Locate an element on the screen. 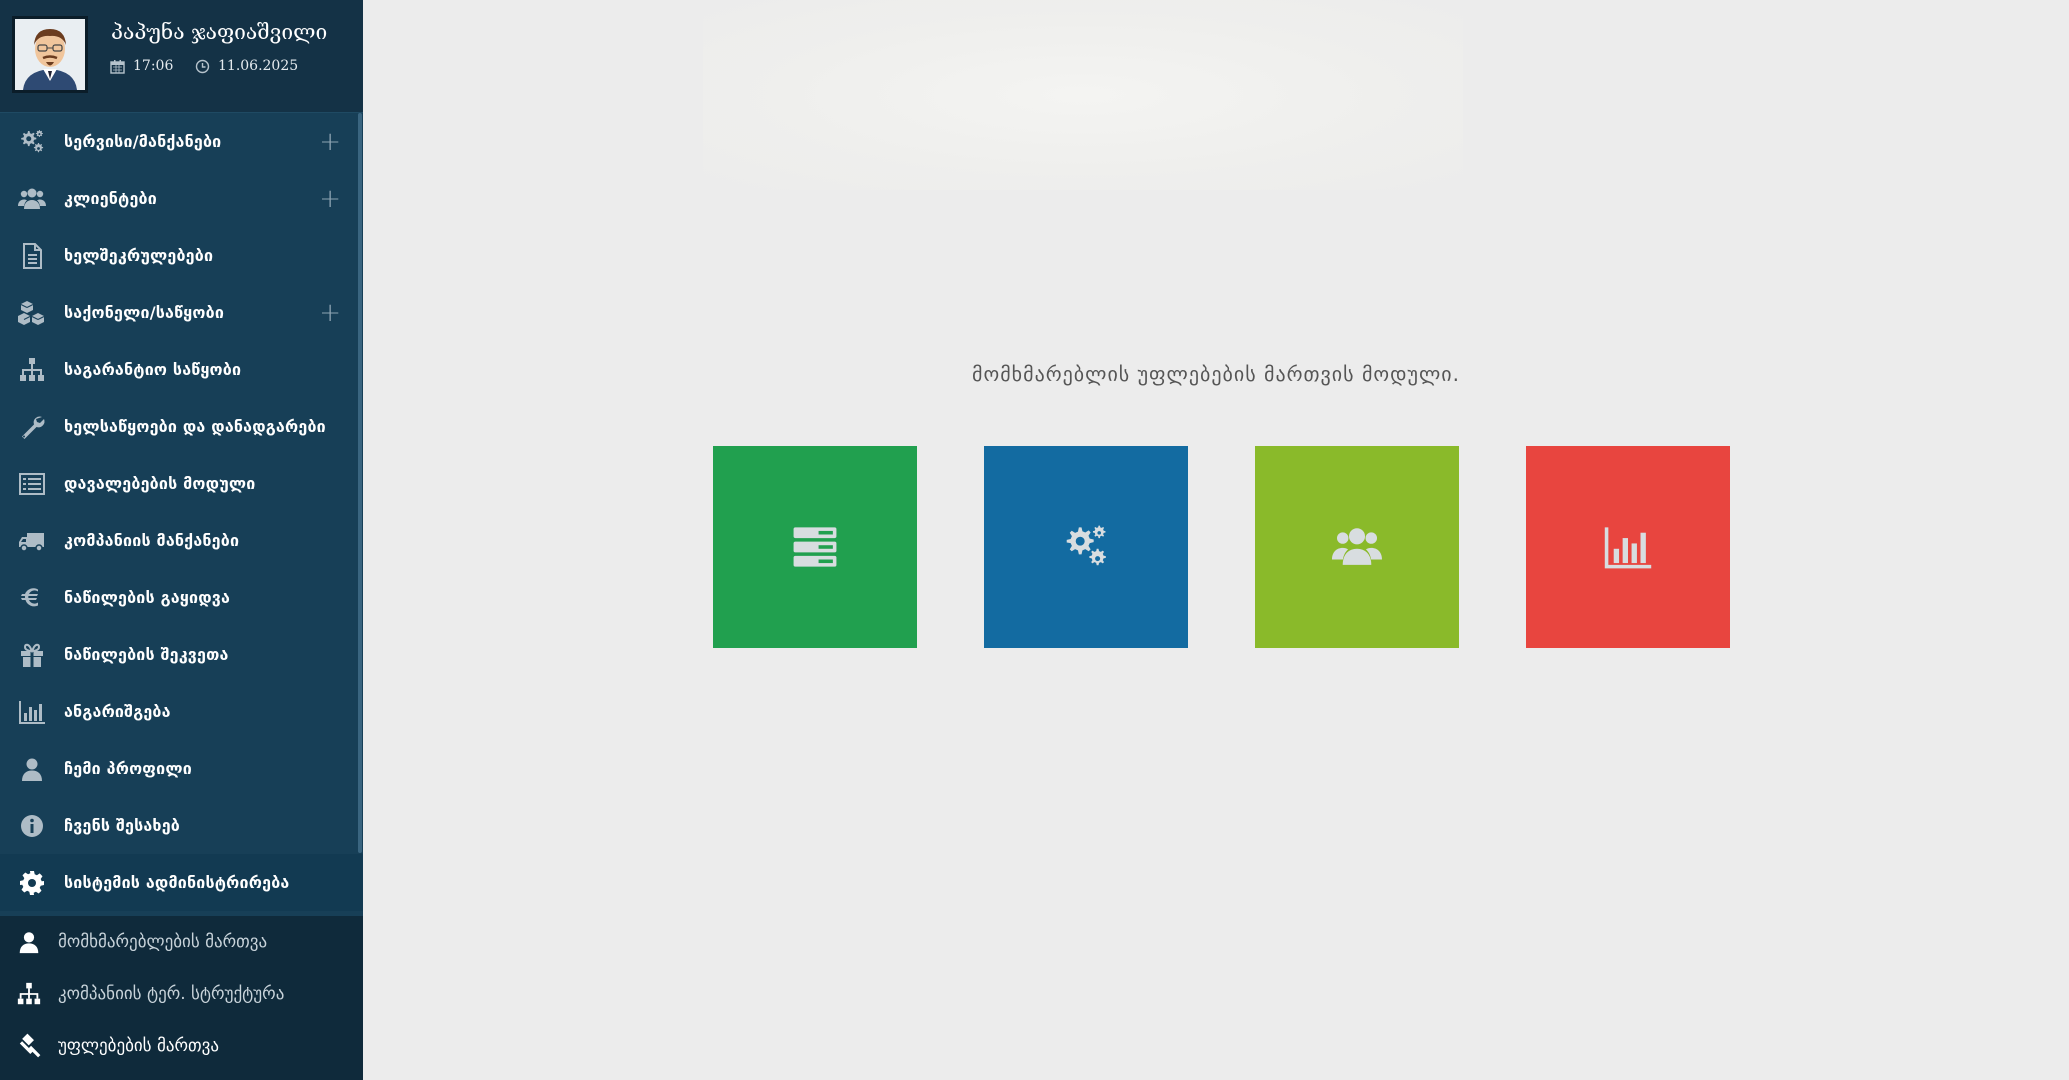  sidebar-item: ხელშეკრულებები is located at coordinates (181, 255).